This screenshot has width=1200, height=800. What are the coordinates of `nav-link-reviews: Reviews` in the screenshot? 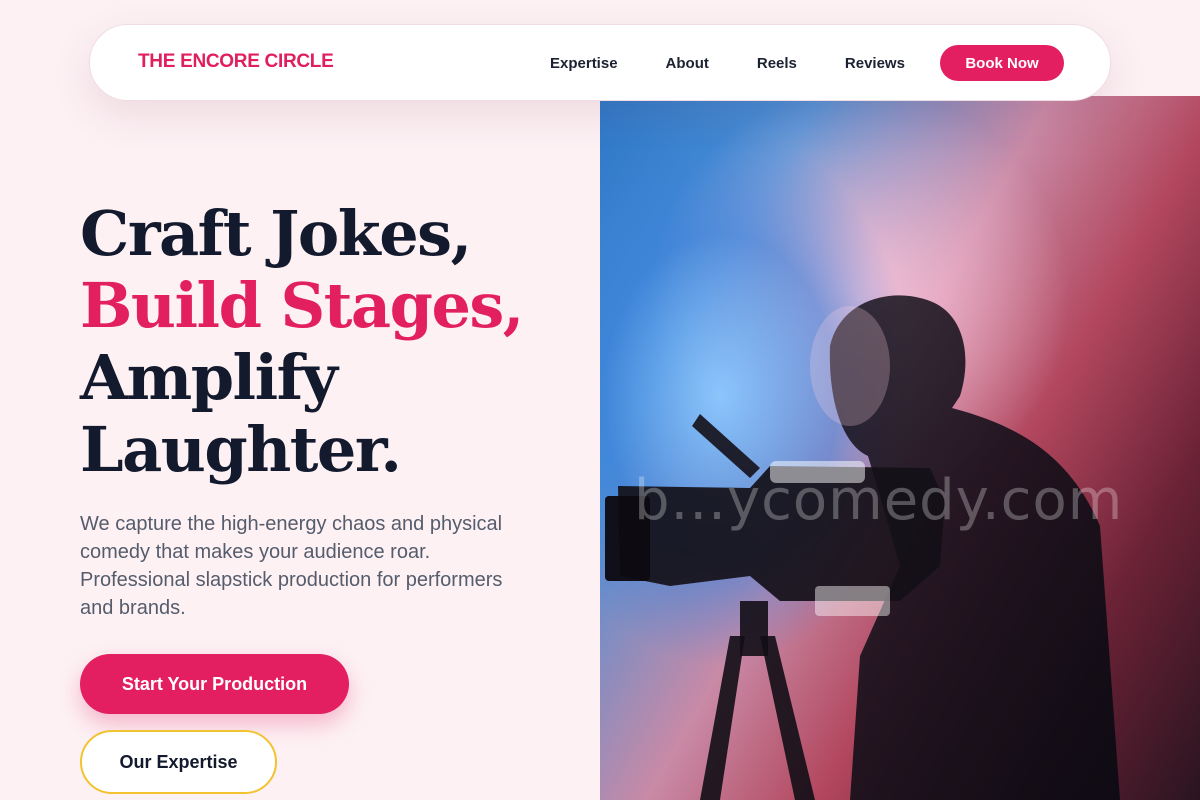 It's located at (875, 63).